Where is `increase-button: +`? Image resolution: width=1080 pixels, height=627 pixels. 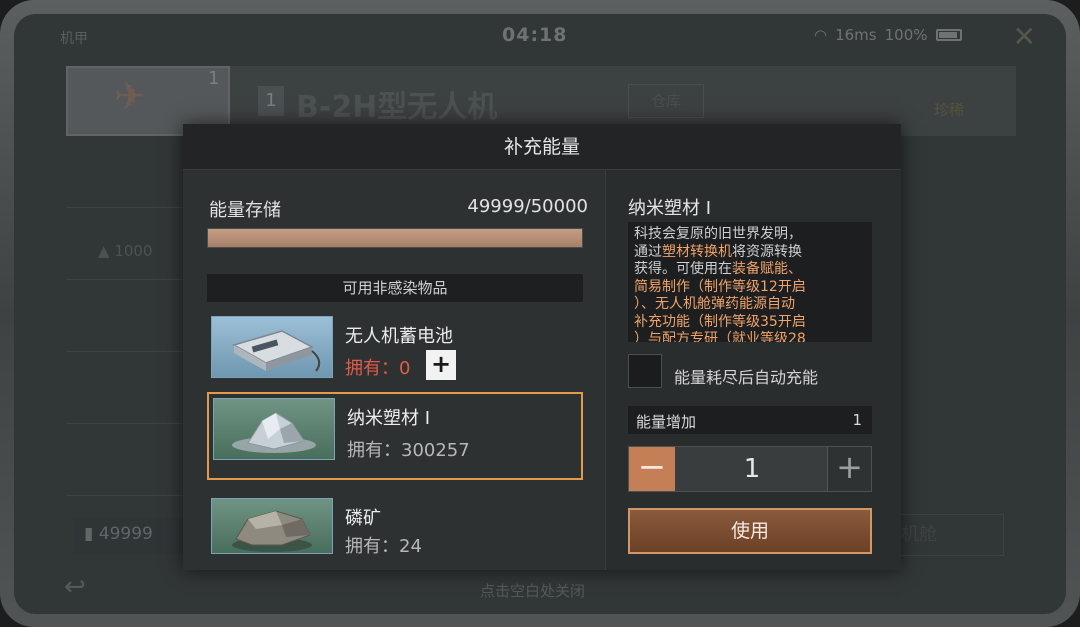
increase-button: + is located at coordinates (849, 469).